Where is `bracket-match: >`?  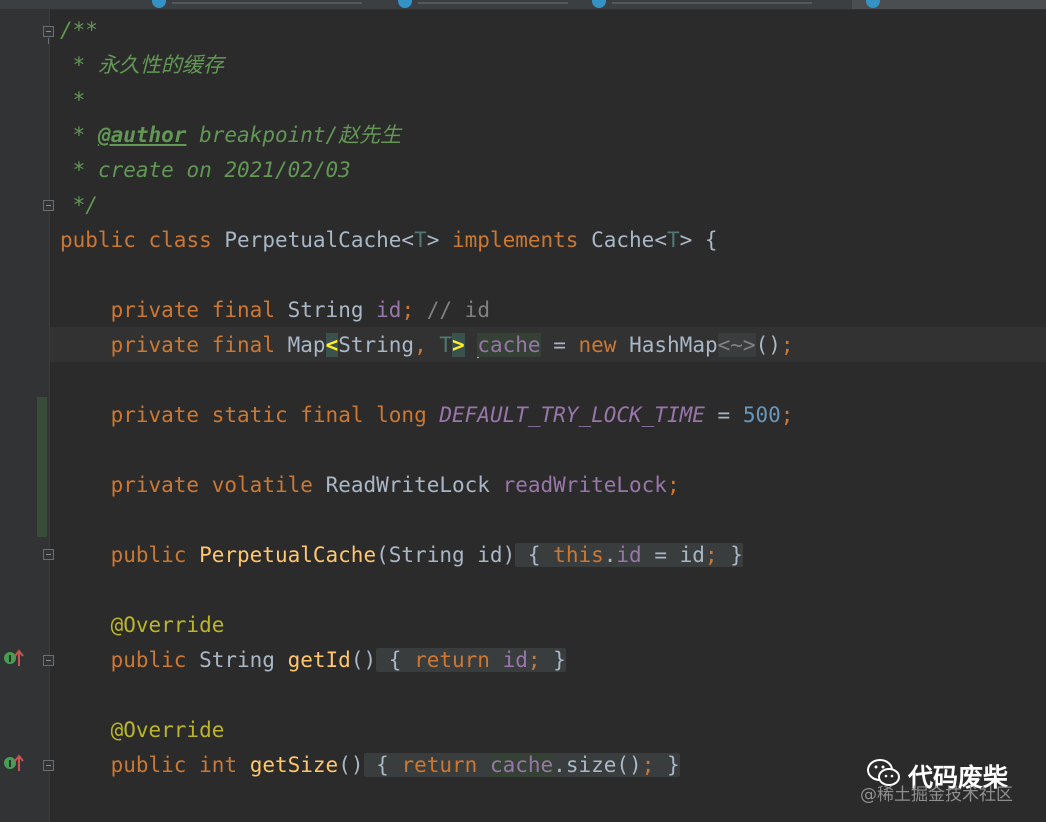
bracket-match: > is located at coordinates (458, 345).